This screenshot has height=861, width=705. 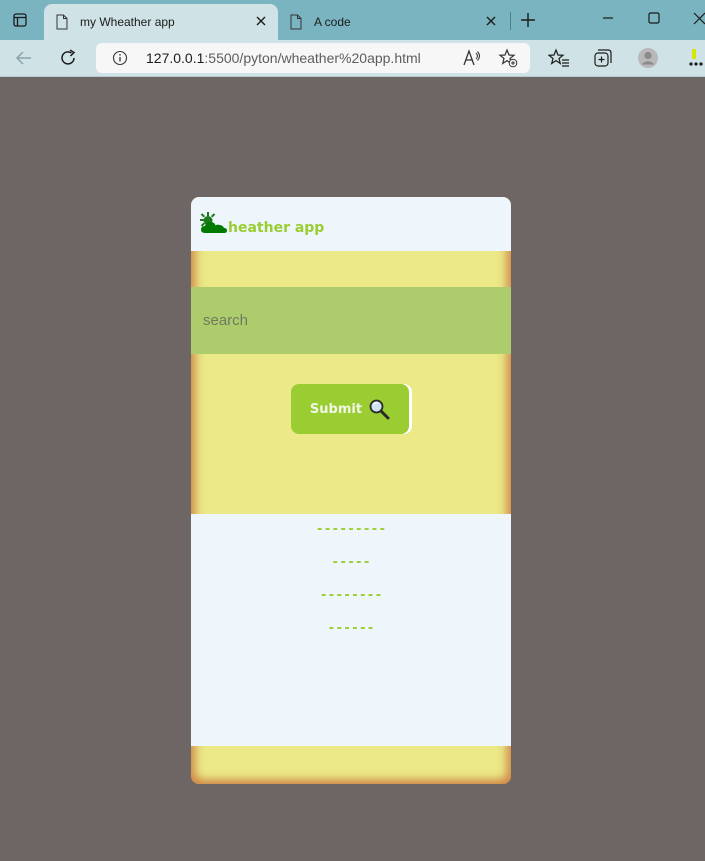 I want to click on submit-button: Submit, so click(x=350, y=409).